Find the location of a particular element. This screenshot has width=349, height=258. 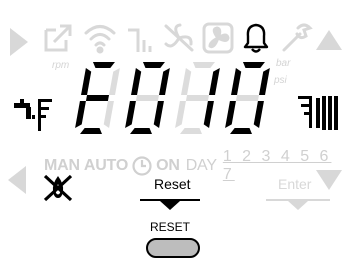

digit-4-segment-b is located at coordinates (264, 81).